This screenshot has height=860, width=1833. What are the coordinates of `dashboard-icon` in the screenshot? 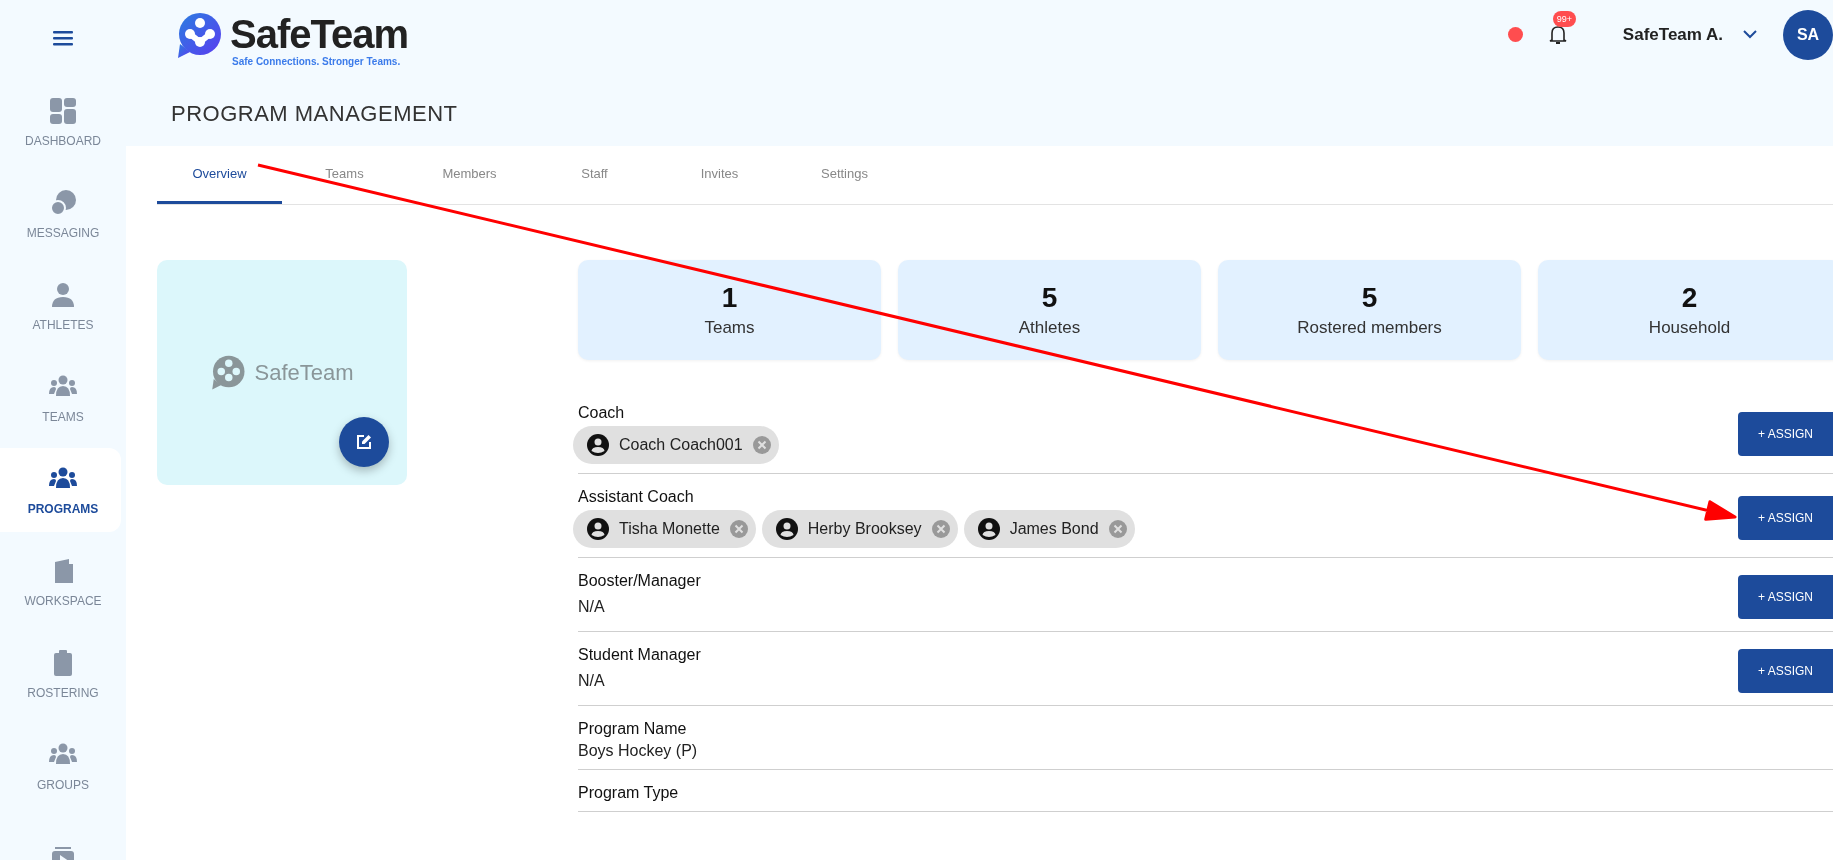 It's located at (63, 111).